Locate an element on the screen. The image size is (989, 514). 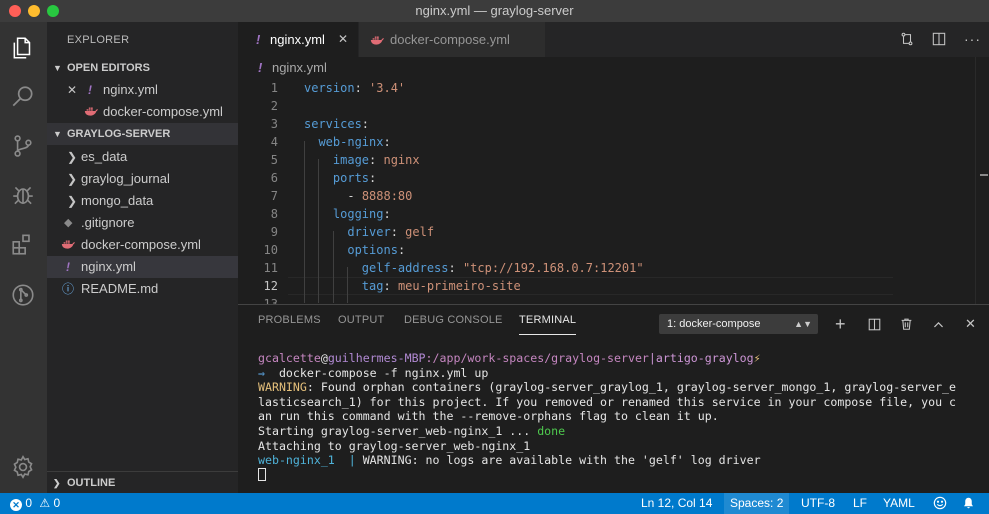
code-line: 10 options: is located at coordinates (568, 250).